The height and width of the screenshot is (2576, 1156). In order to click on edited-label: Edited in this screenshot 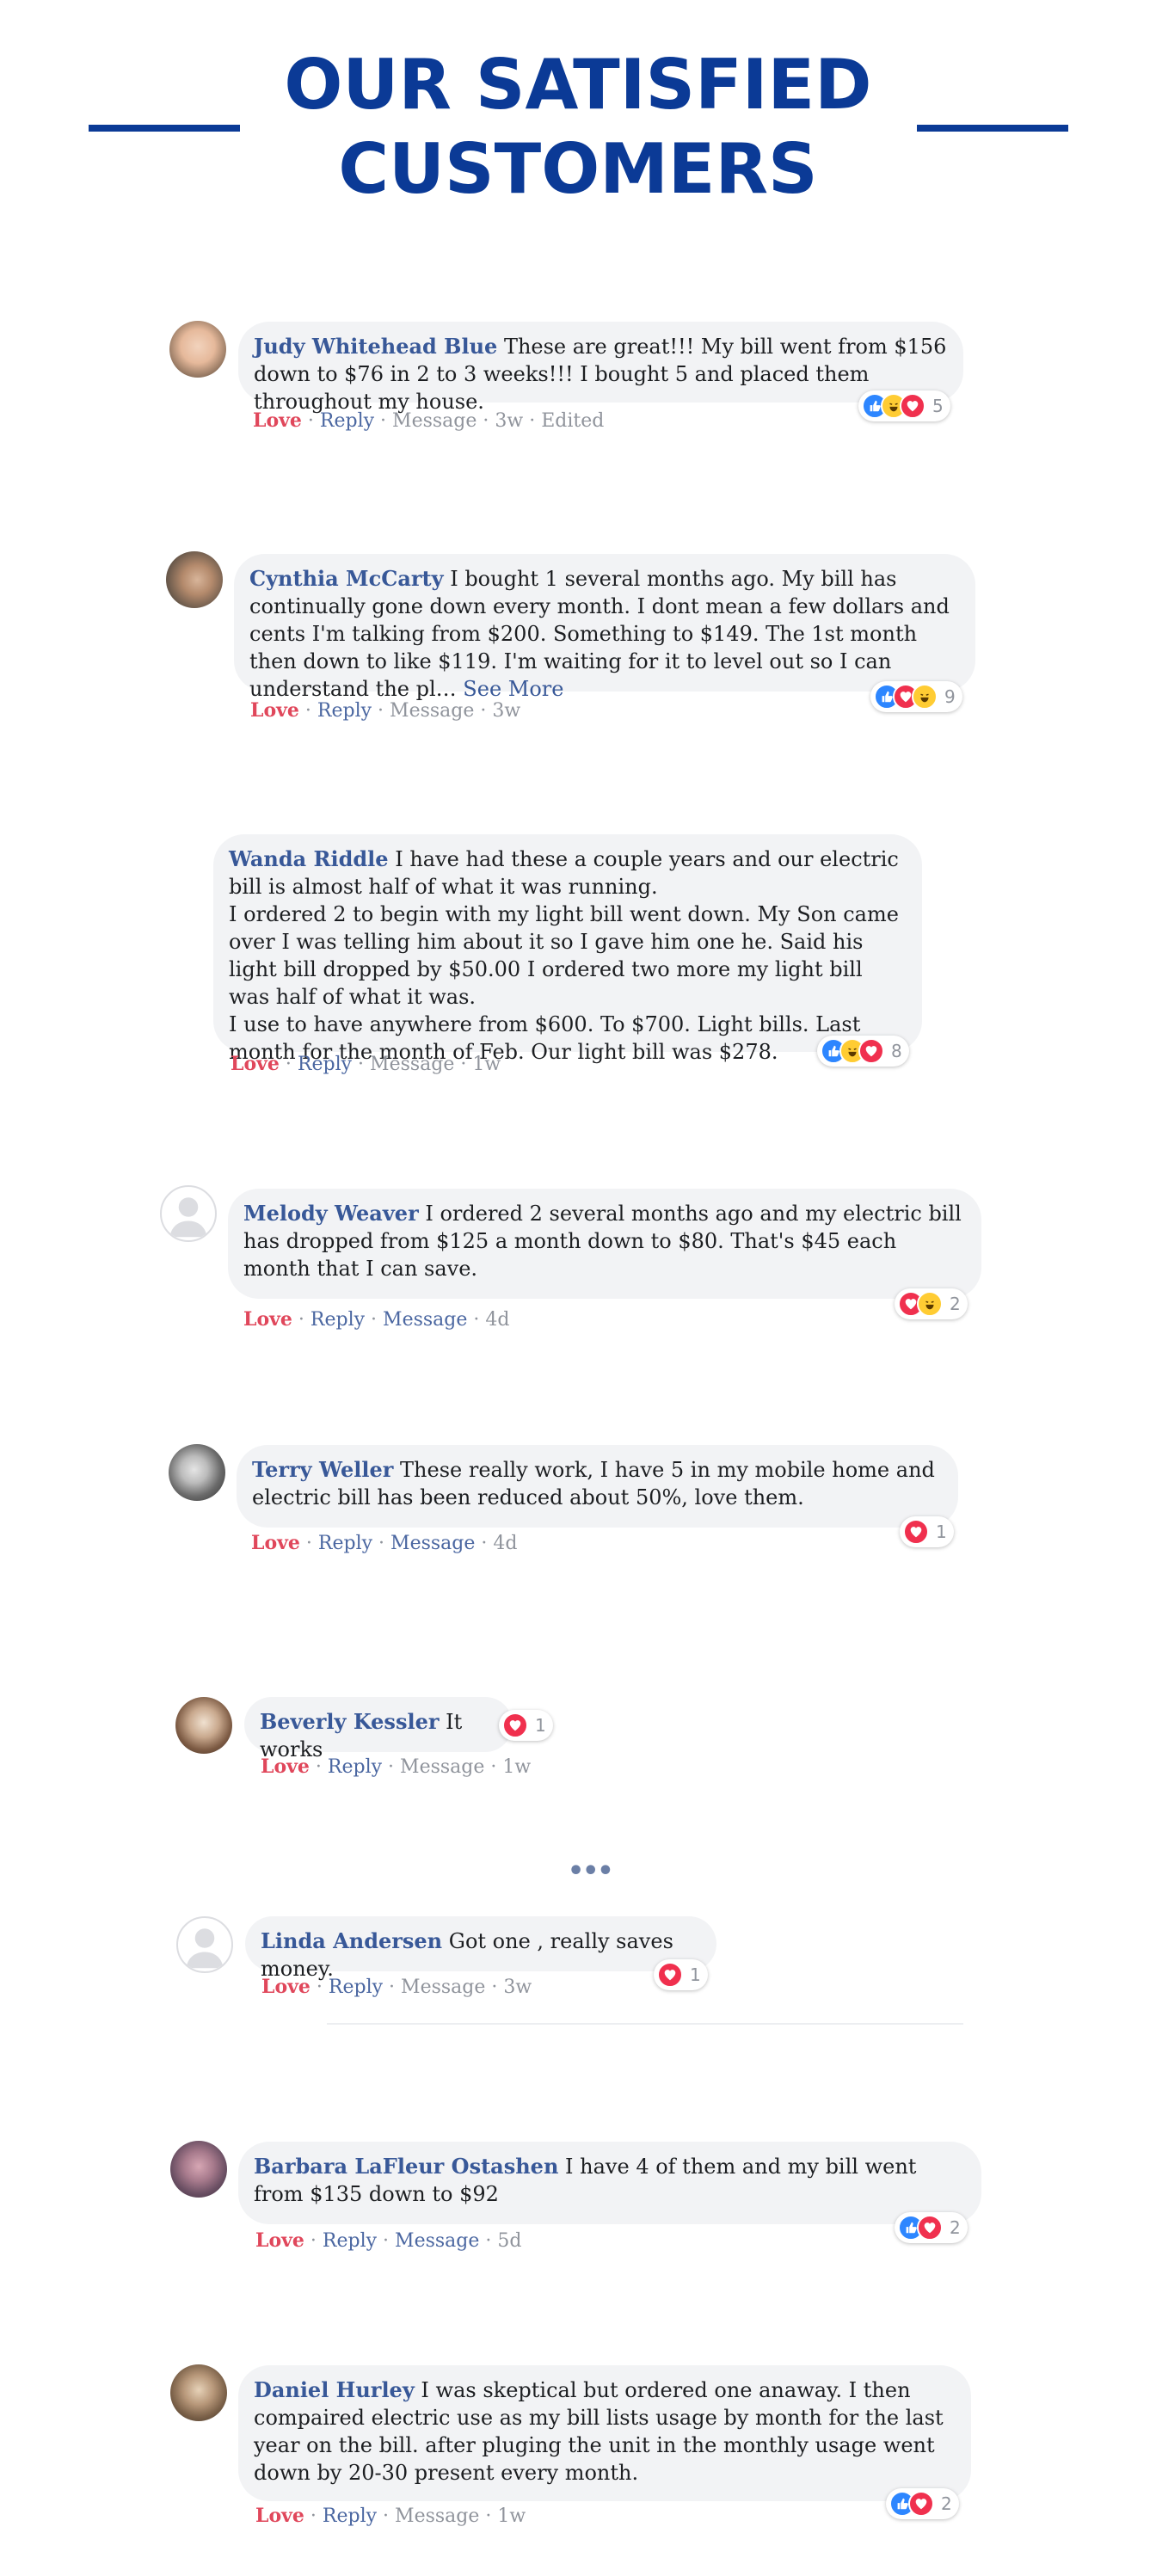, I will do `click(573, 421)`.